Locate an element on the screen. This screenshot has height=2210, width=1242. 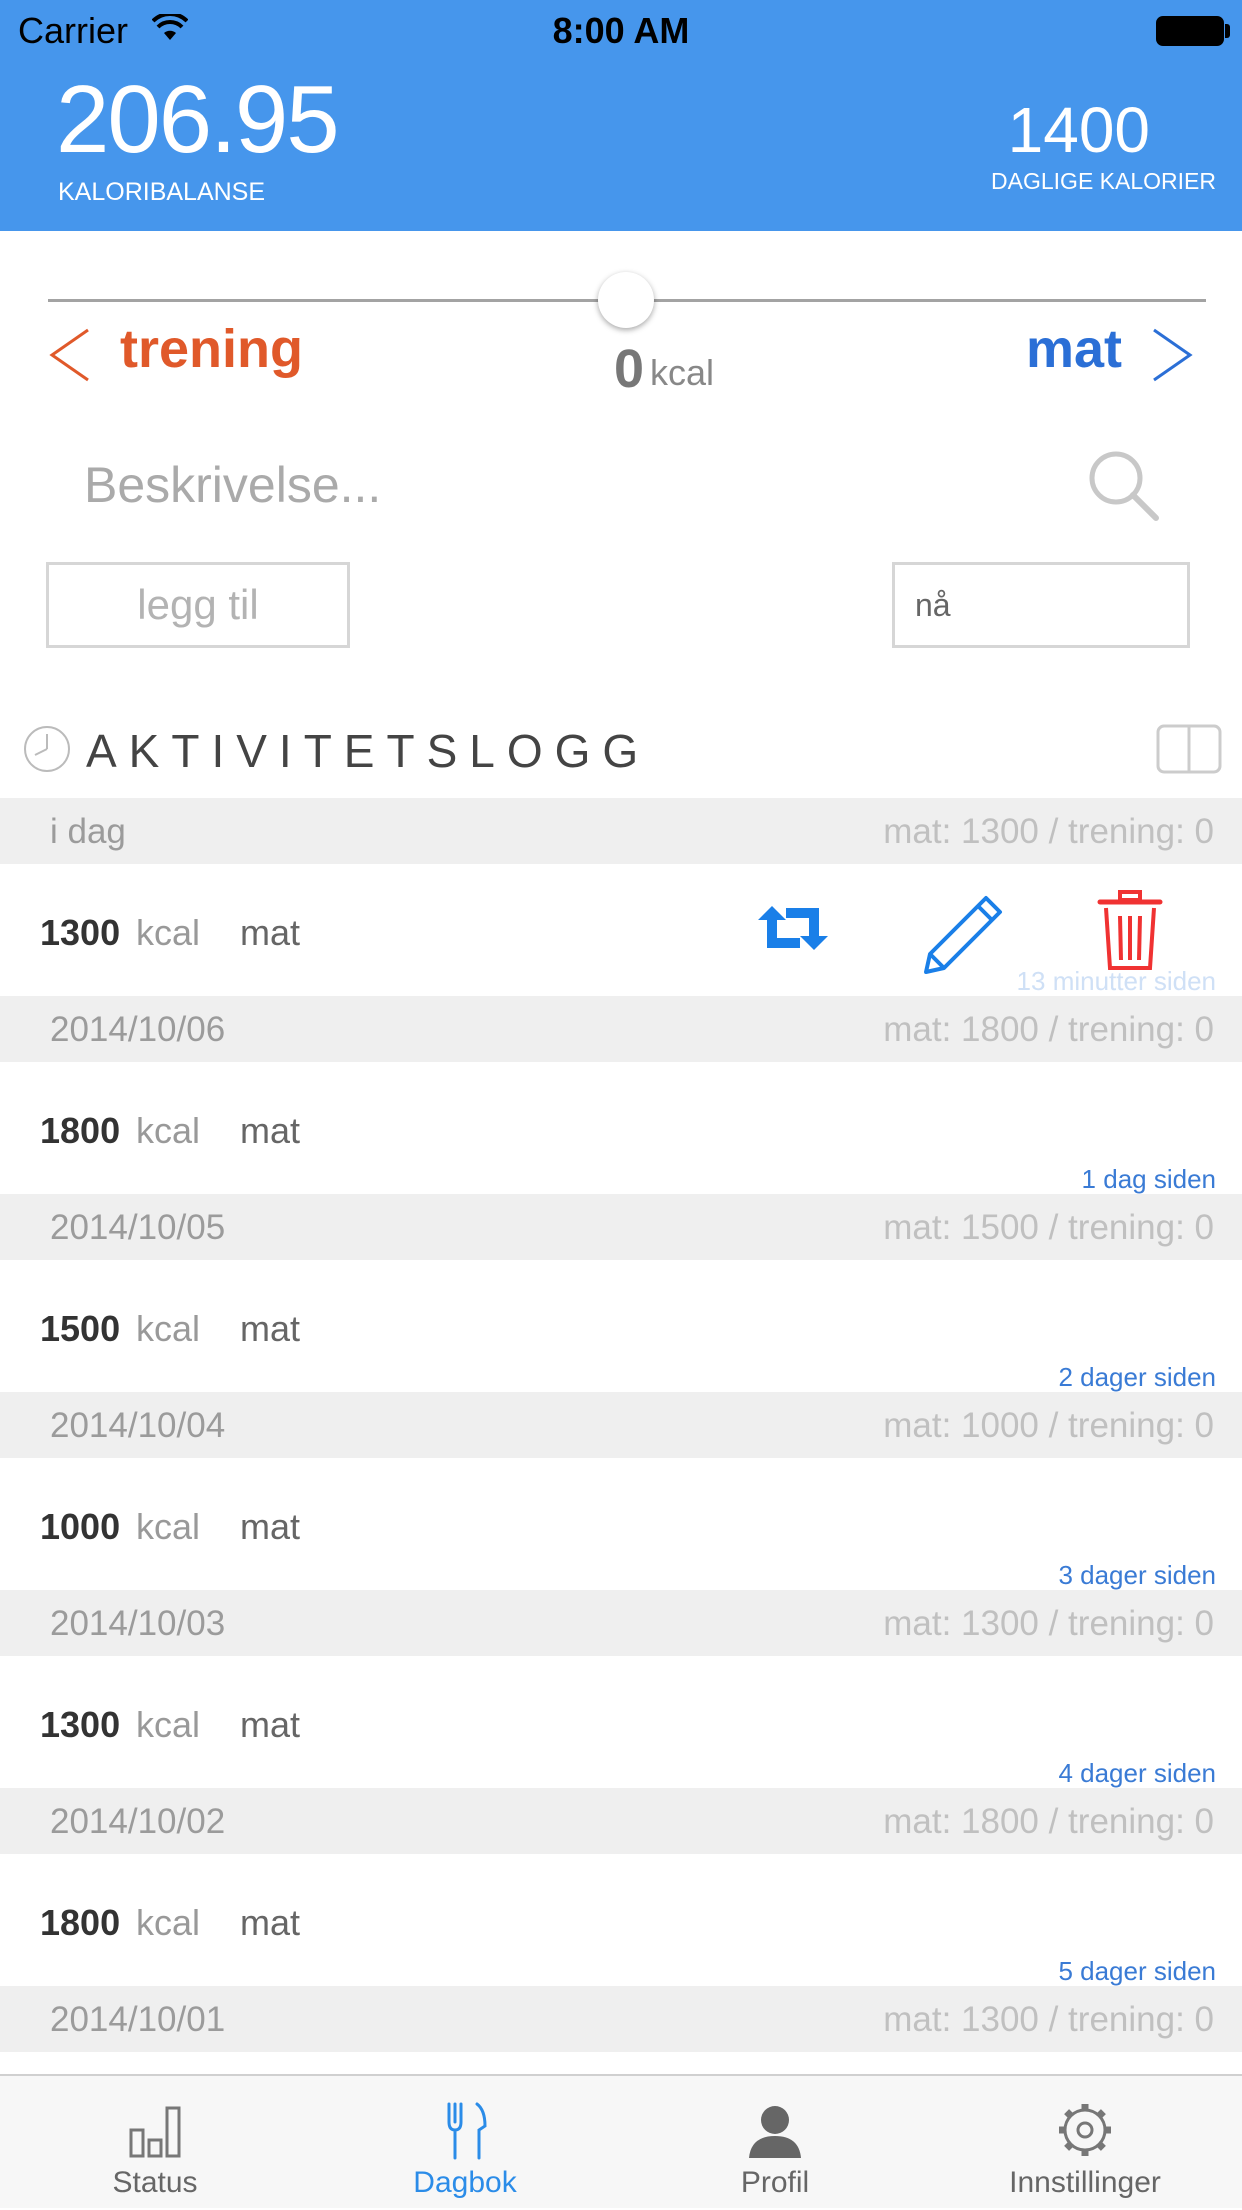
section-date: 2014/10/05 is located at coordinates (138, 1227).